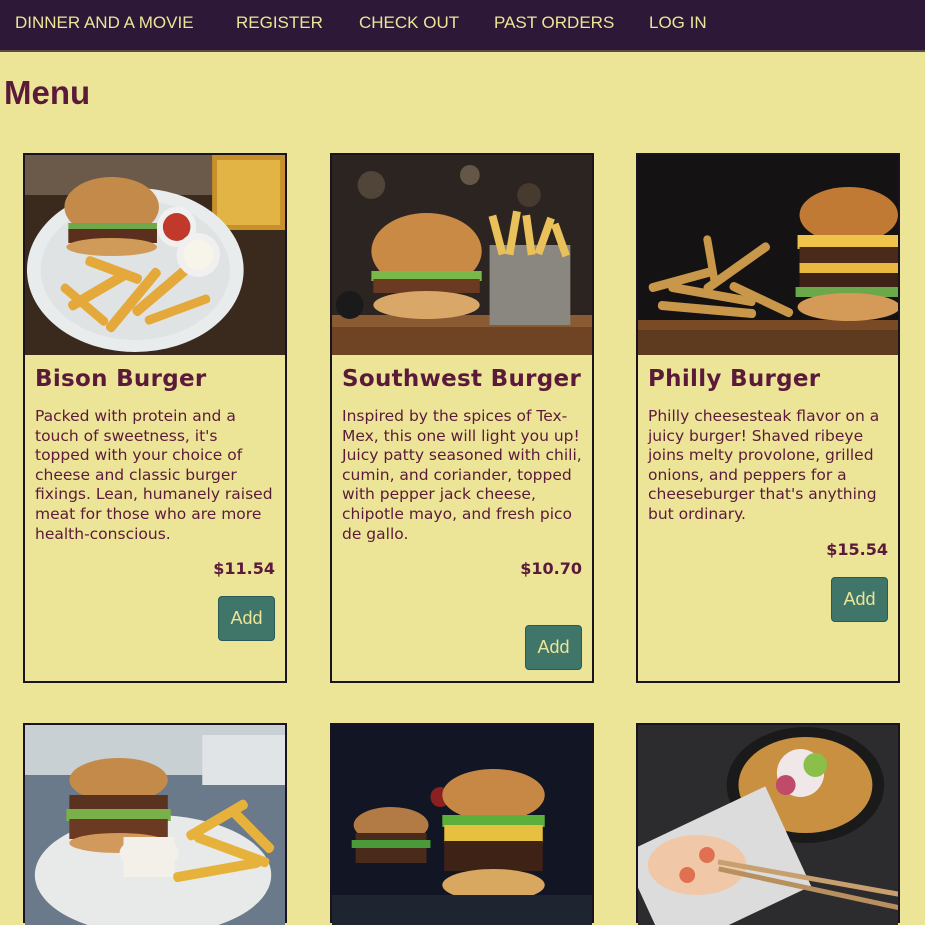 The height and width of the screenshot is (925, 925). What do you see at coordinates (244, 569) in the screenshot?
I see `menu-item-price: $11.54` at bounding box center [244, 569].